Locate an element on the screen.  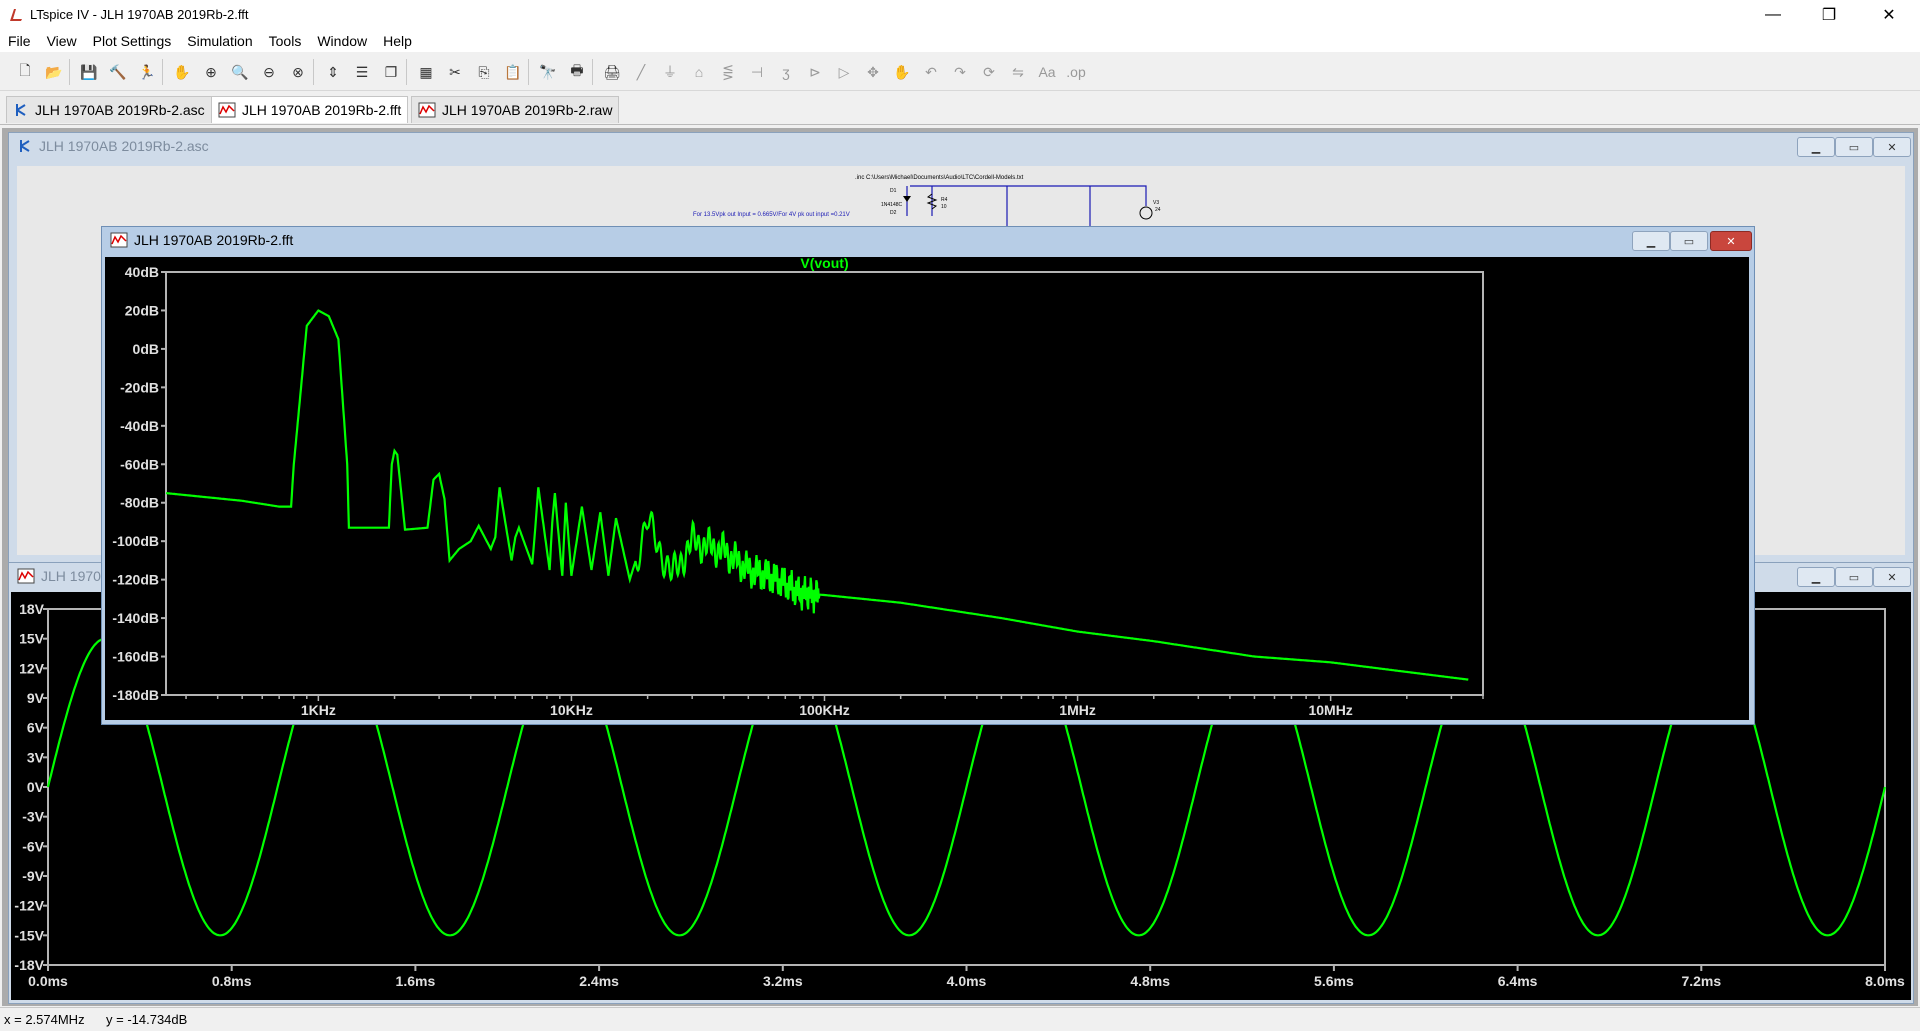
y-tick-label: 15V is located at coordinates (32, 639).